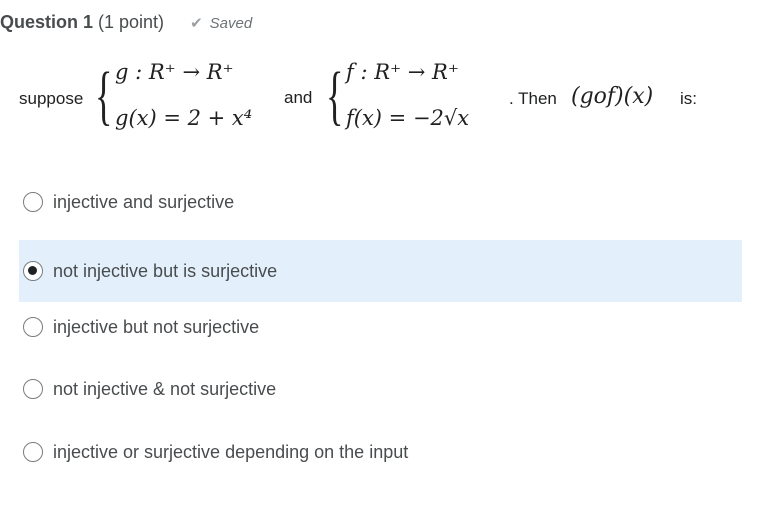 This screenshot has height=511, width=760. What do you see at coordinates (196, 23) in the screenshot?
I see `check-icon: ✔` at bounding box center [196, 23].